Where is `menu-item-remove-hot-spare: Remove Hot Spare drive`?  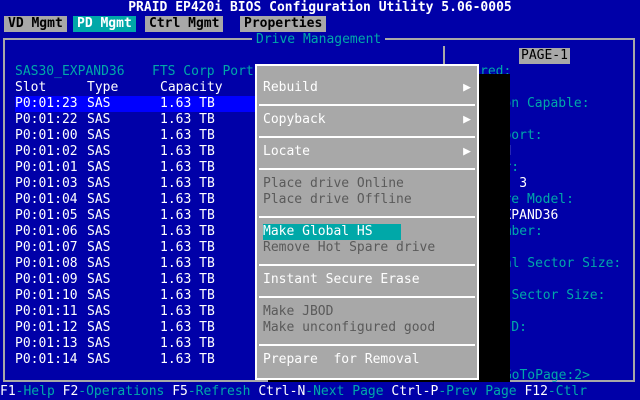 menu-item-remove-hot-spare: Remove Hot Spare drive is located at coordinates (368, 248).